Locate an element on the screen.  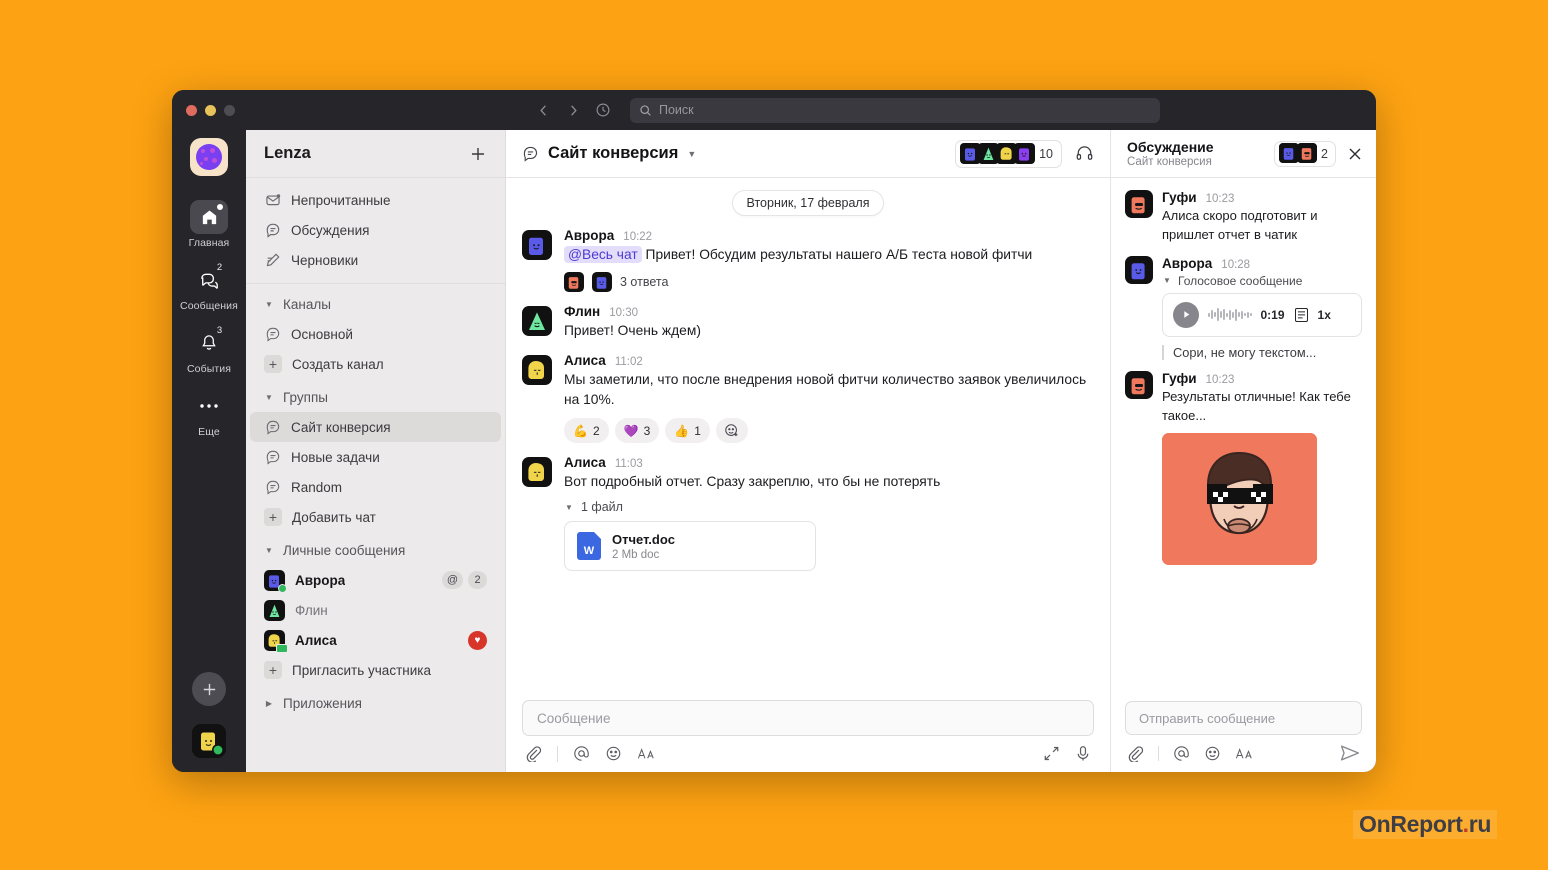
sidebar-group-apps: ▶ Приложения is located at coordinates (375, 703).